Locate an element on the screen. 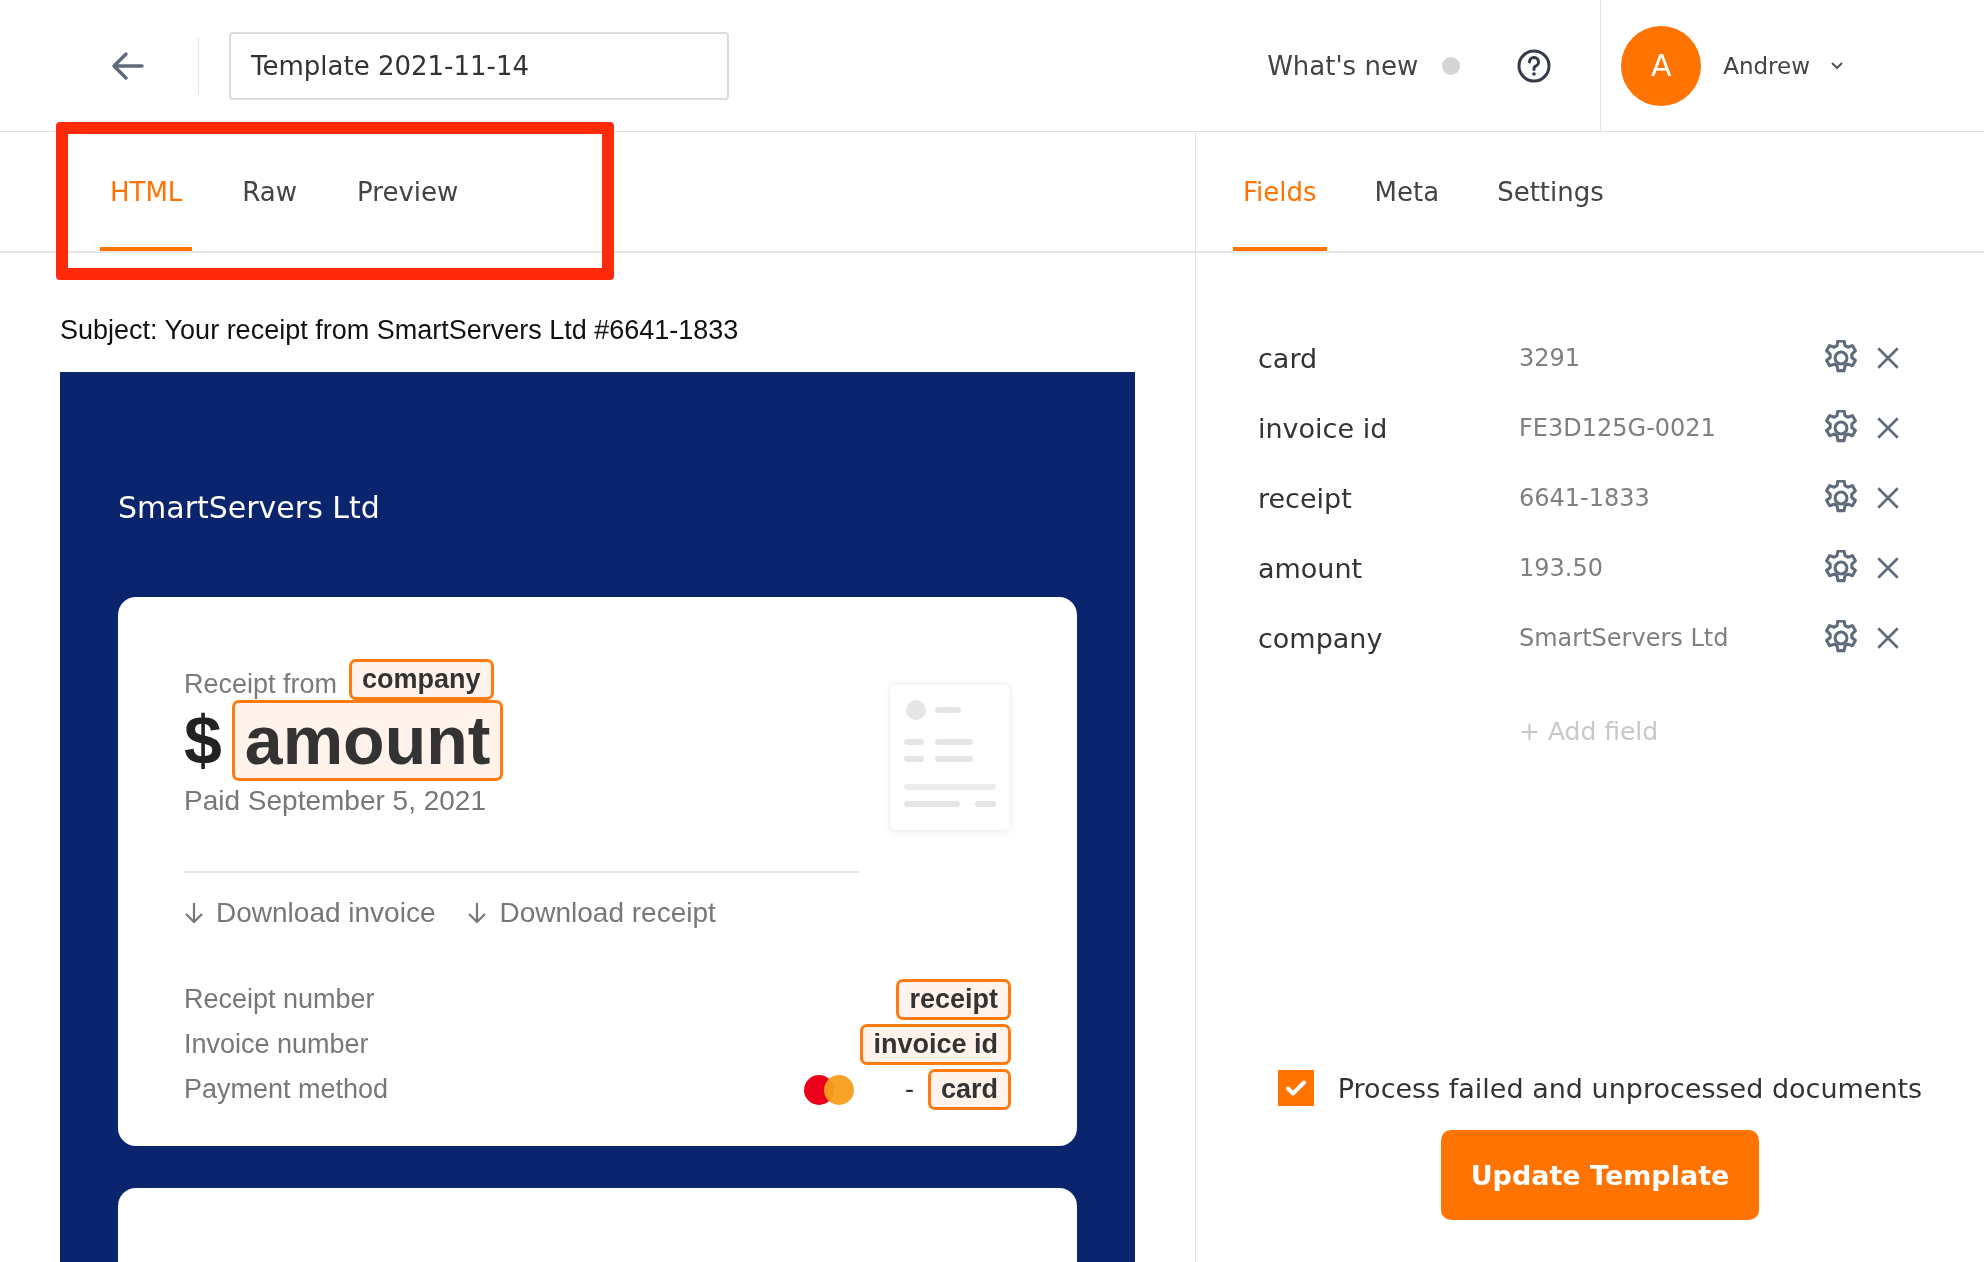 The height and width of the screenshot is (1262, 1984). help-icon is located at coordinates (1534, 65).